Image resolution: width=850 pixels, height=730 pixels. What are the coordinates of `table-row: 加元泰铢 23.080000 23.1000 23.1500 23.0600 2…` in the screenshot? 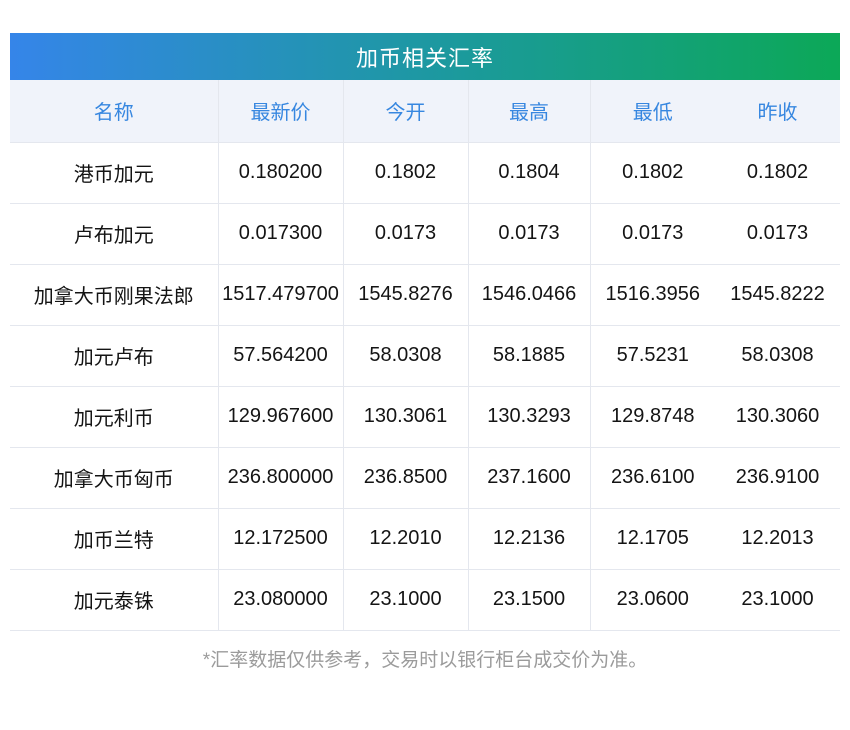 It's located at (425, 599).